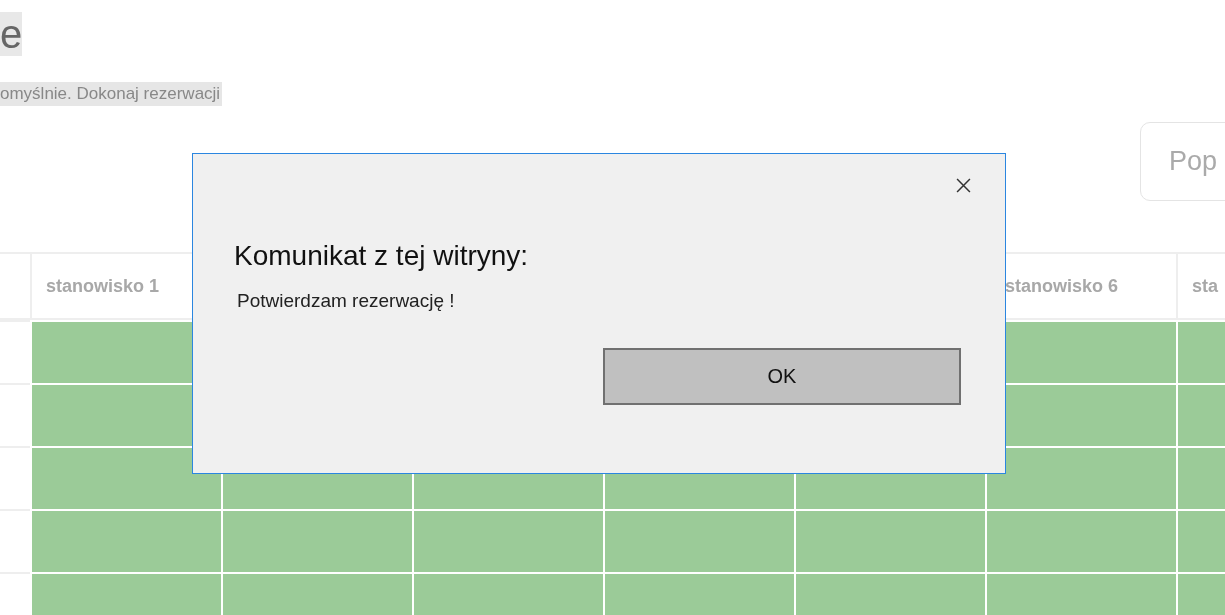 This screenshot has height=615, width=1225. I want to click on column-header: sta, so click(1205, 286).